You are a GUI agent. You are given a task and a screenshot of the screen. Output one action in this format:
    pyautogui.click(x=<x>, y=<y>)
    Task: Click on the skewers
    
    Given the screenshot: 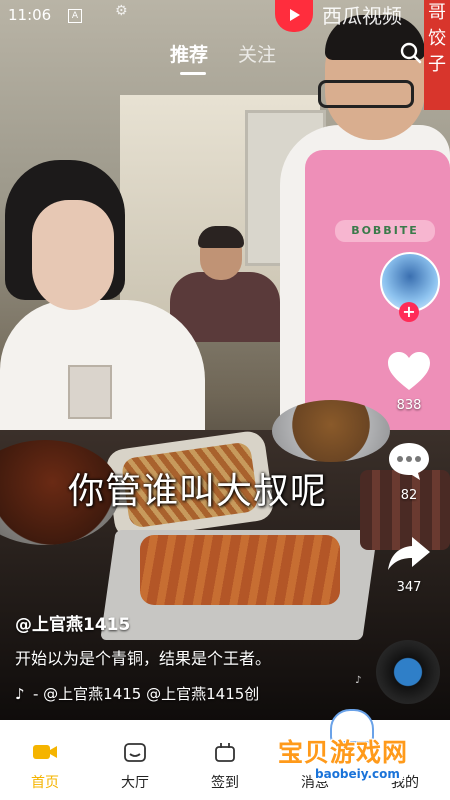 What is the action you would take?
    pyautogui.click(x=240, y=570)
    